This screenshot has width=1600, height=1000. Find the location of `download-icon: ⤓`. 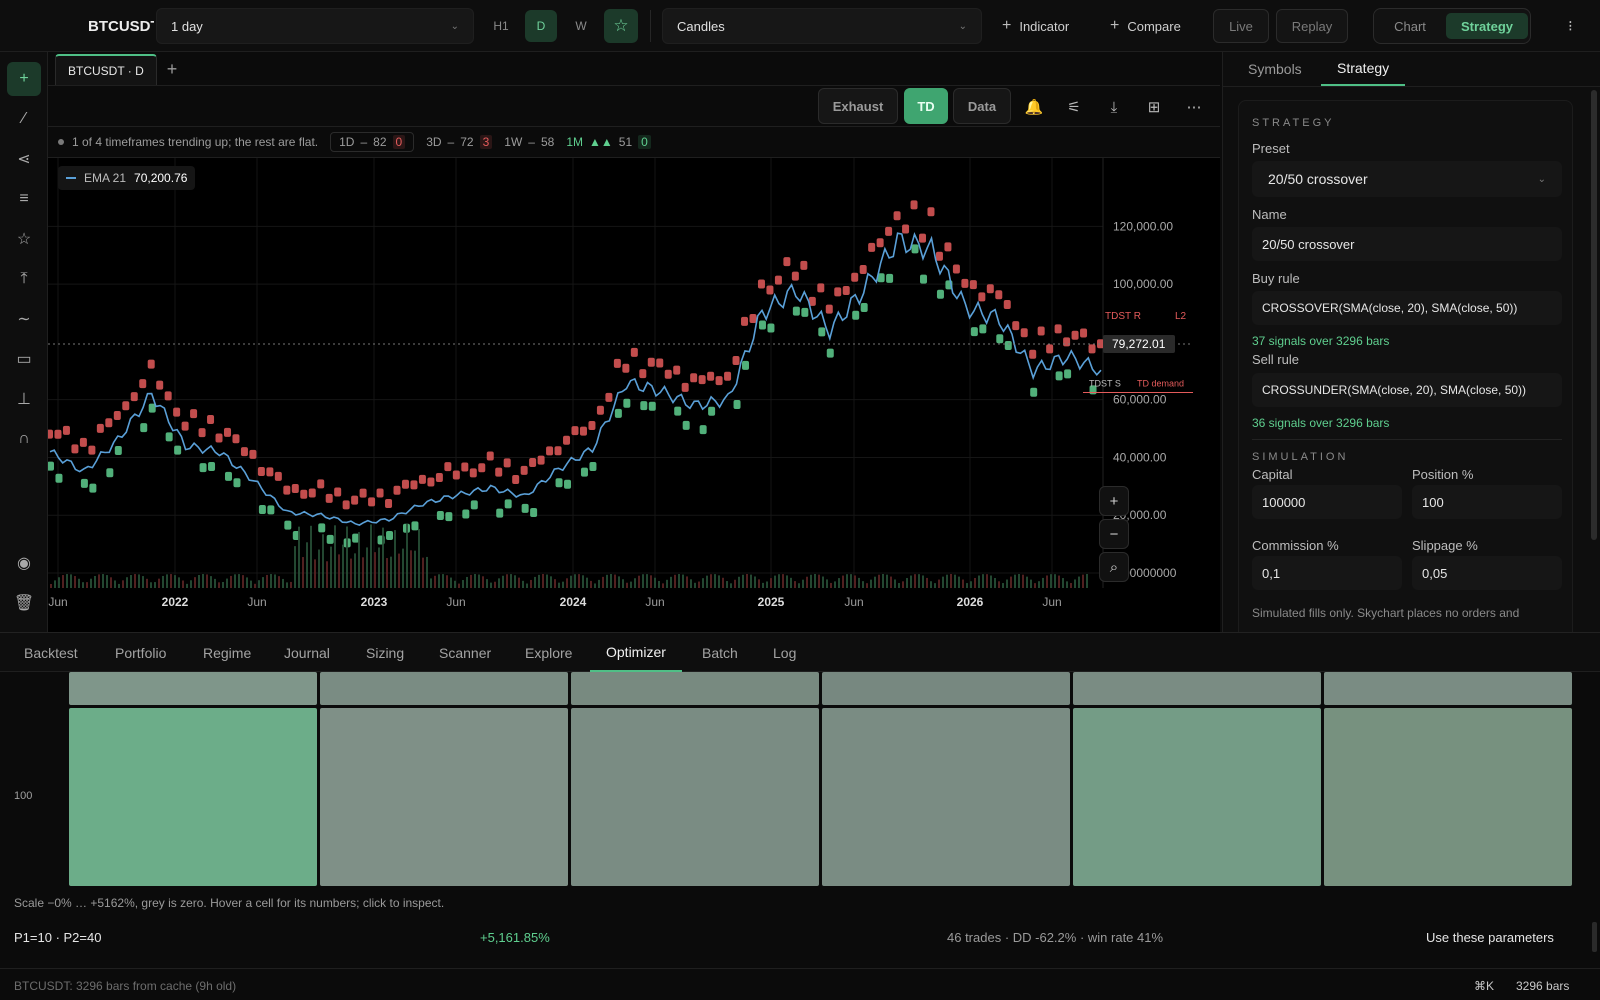

download-icon: ⤓ is located at coordinates (1114, 107).